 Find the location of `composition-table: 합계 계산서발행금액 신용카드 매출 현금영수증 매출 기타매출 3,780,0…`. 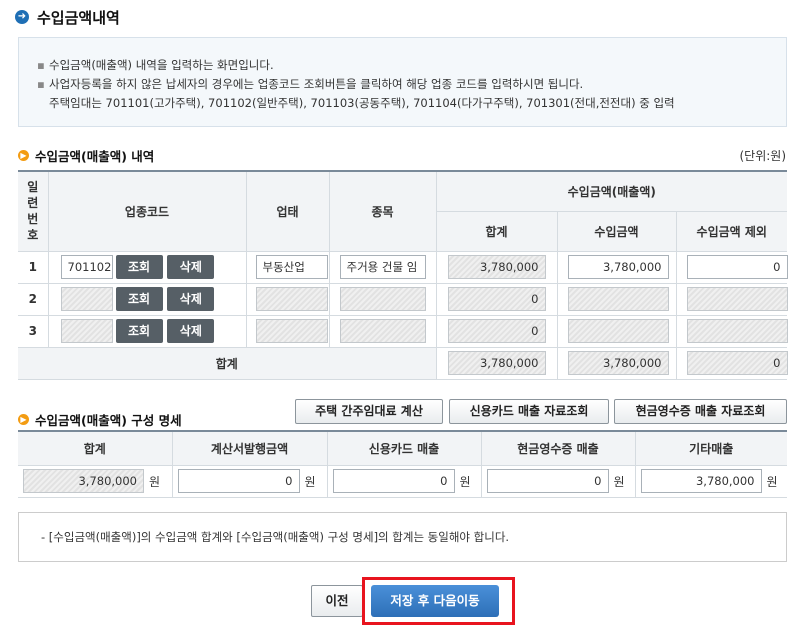

composition-table: 합계 계산서발행금액 신용카드 매출 현금영수증 매출 기타매출 3,780,0… is located at coordinates (402, 464).